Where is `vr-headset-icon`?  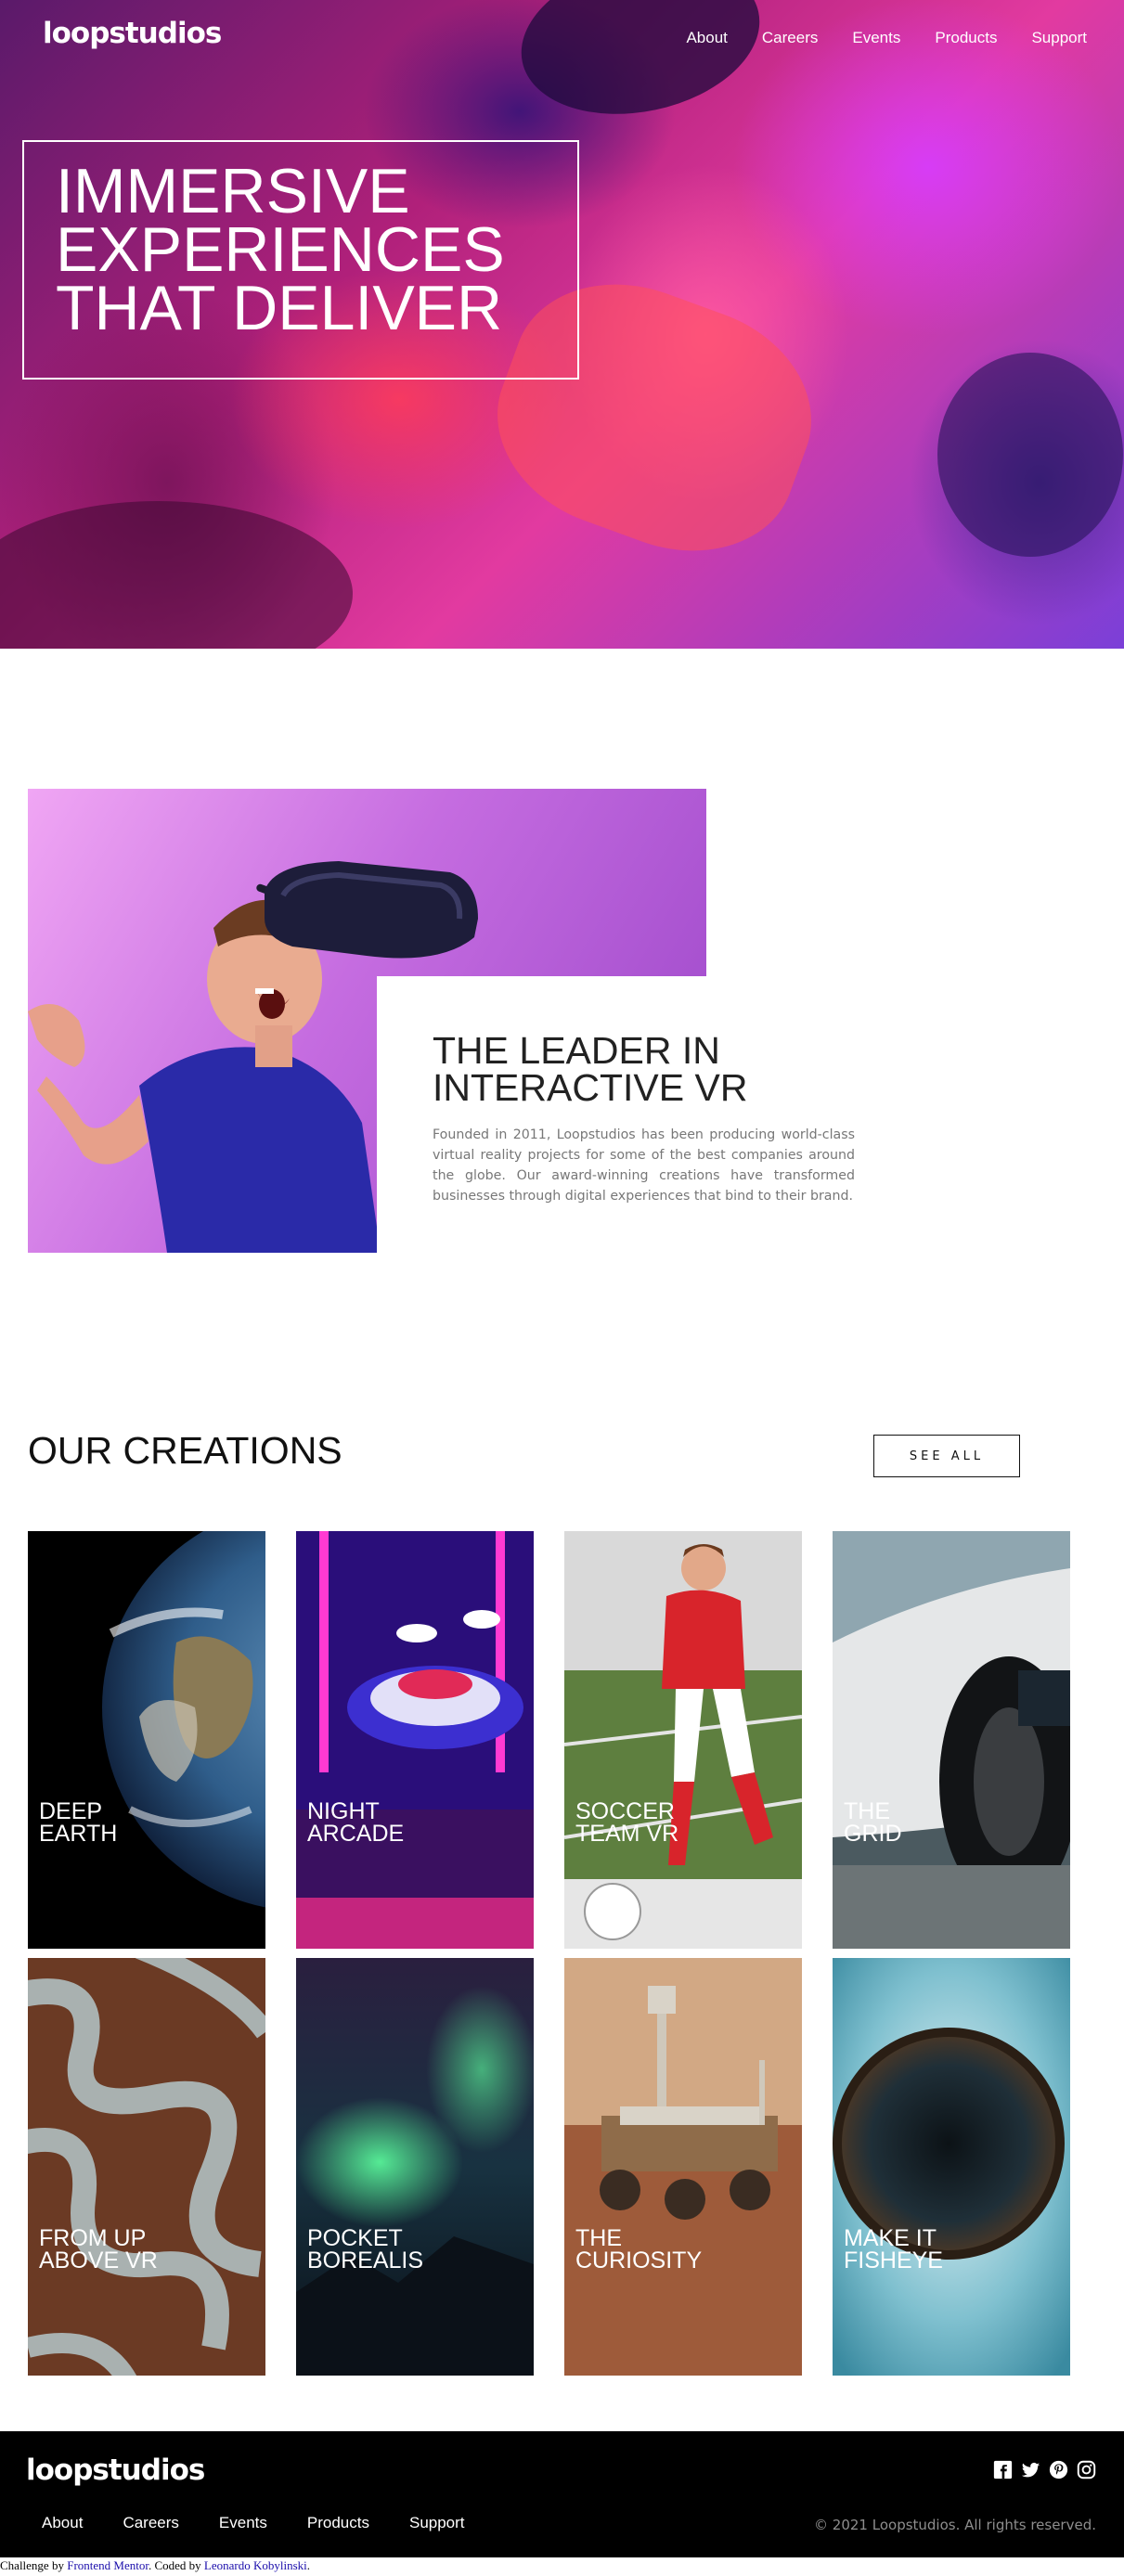
vr-headset-icon is located at coordinates (371, 910).